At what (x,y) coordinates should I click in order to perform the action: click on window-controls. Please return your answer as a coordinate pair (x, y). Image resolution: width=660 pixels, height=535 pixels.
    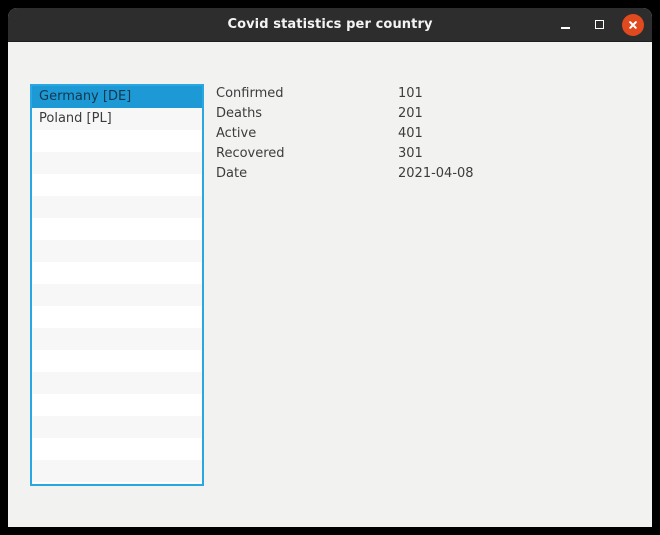
    Looking at the image, I should click on (599, 24).